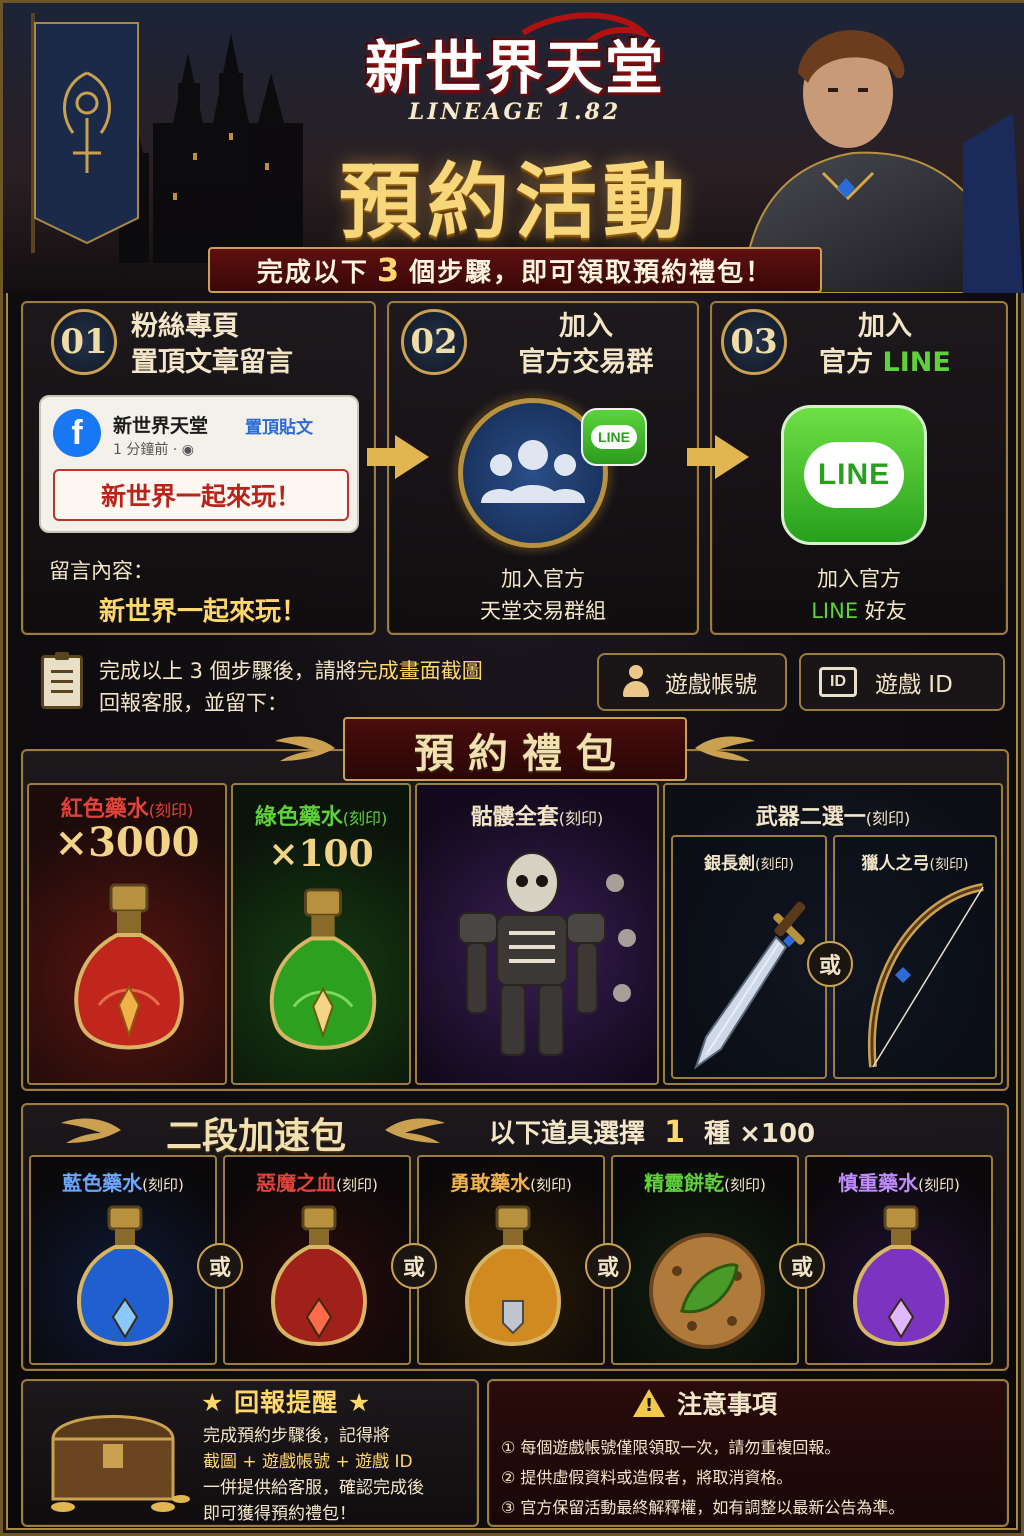 This screenshot has height=1536, width=1024. I want to click on subtitle-banner: 完成以下 3 個步驟，即可領取預約禮包！, so click(515, 270).